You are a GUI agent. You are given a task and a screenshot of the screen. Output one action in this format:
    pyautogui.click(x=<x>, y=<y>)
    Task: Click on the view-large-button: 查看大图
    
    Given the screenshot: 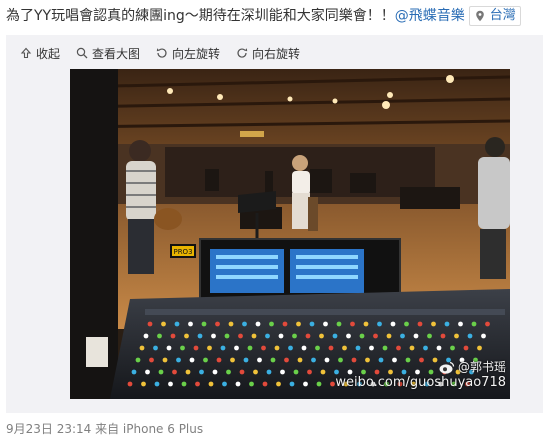 What is the action you would take?
    pyautogui.click(x=108, y=53)
    